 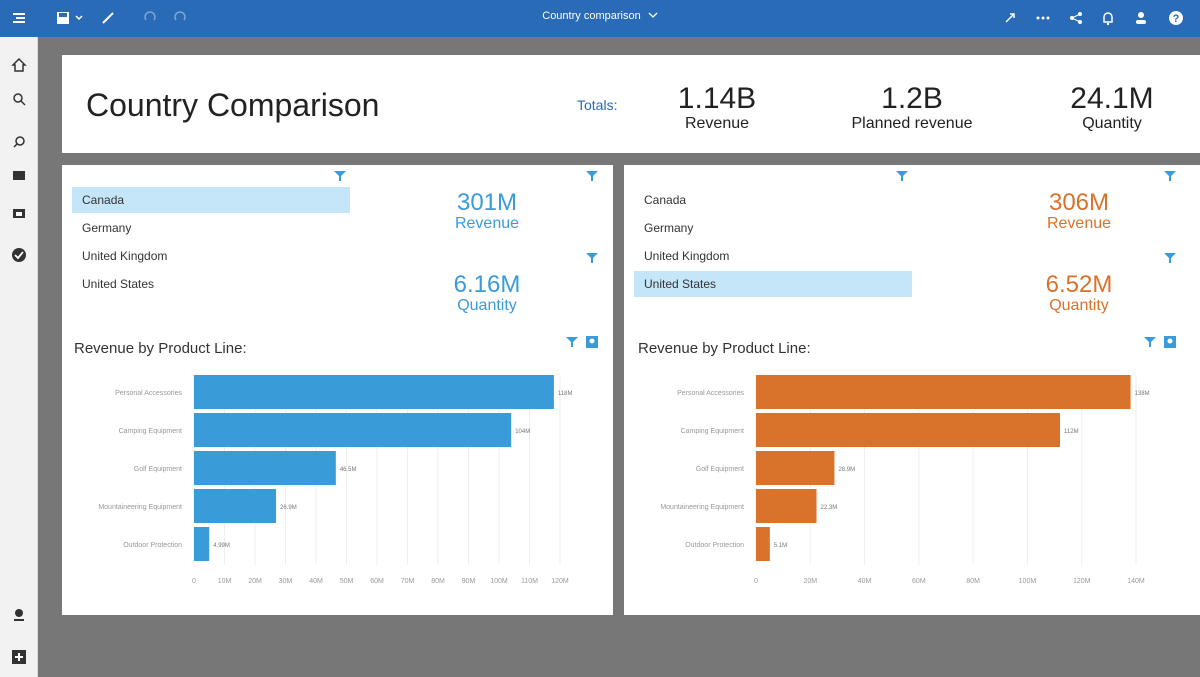 What do you see at coordinates (810, 581) in the screenshot?
I see `x-tick-label: 20M` at bounding box center [810, 581].